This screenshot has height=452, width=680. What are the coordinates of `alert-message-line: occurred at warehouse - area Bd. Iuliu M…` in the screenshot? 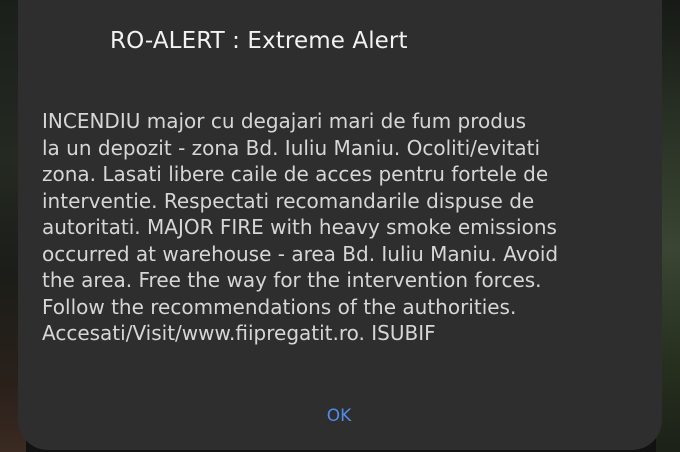 It's located at (300, 253).